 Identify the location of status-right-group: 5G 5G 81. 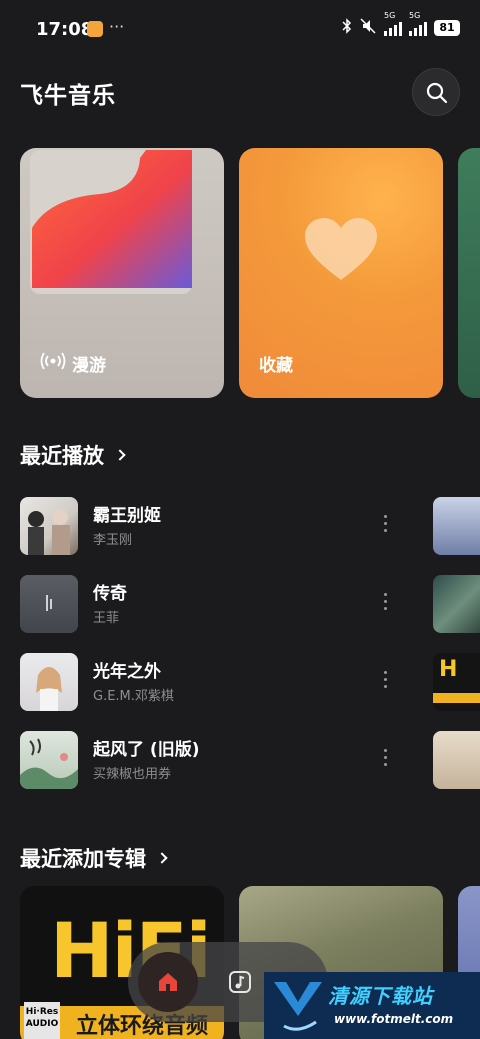
(401, 24).